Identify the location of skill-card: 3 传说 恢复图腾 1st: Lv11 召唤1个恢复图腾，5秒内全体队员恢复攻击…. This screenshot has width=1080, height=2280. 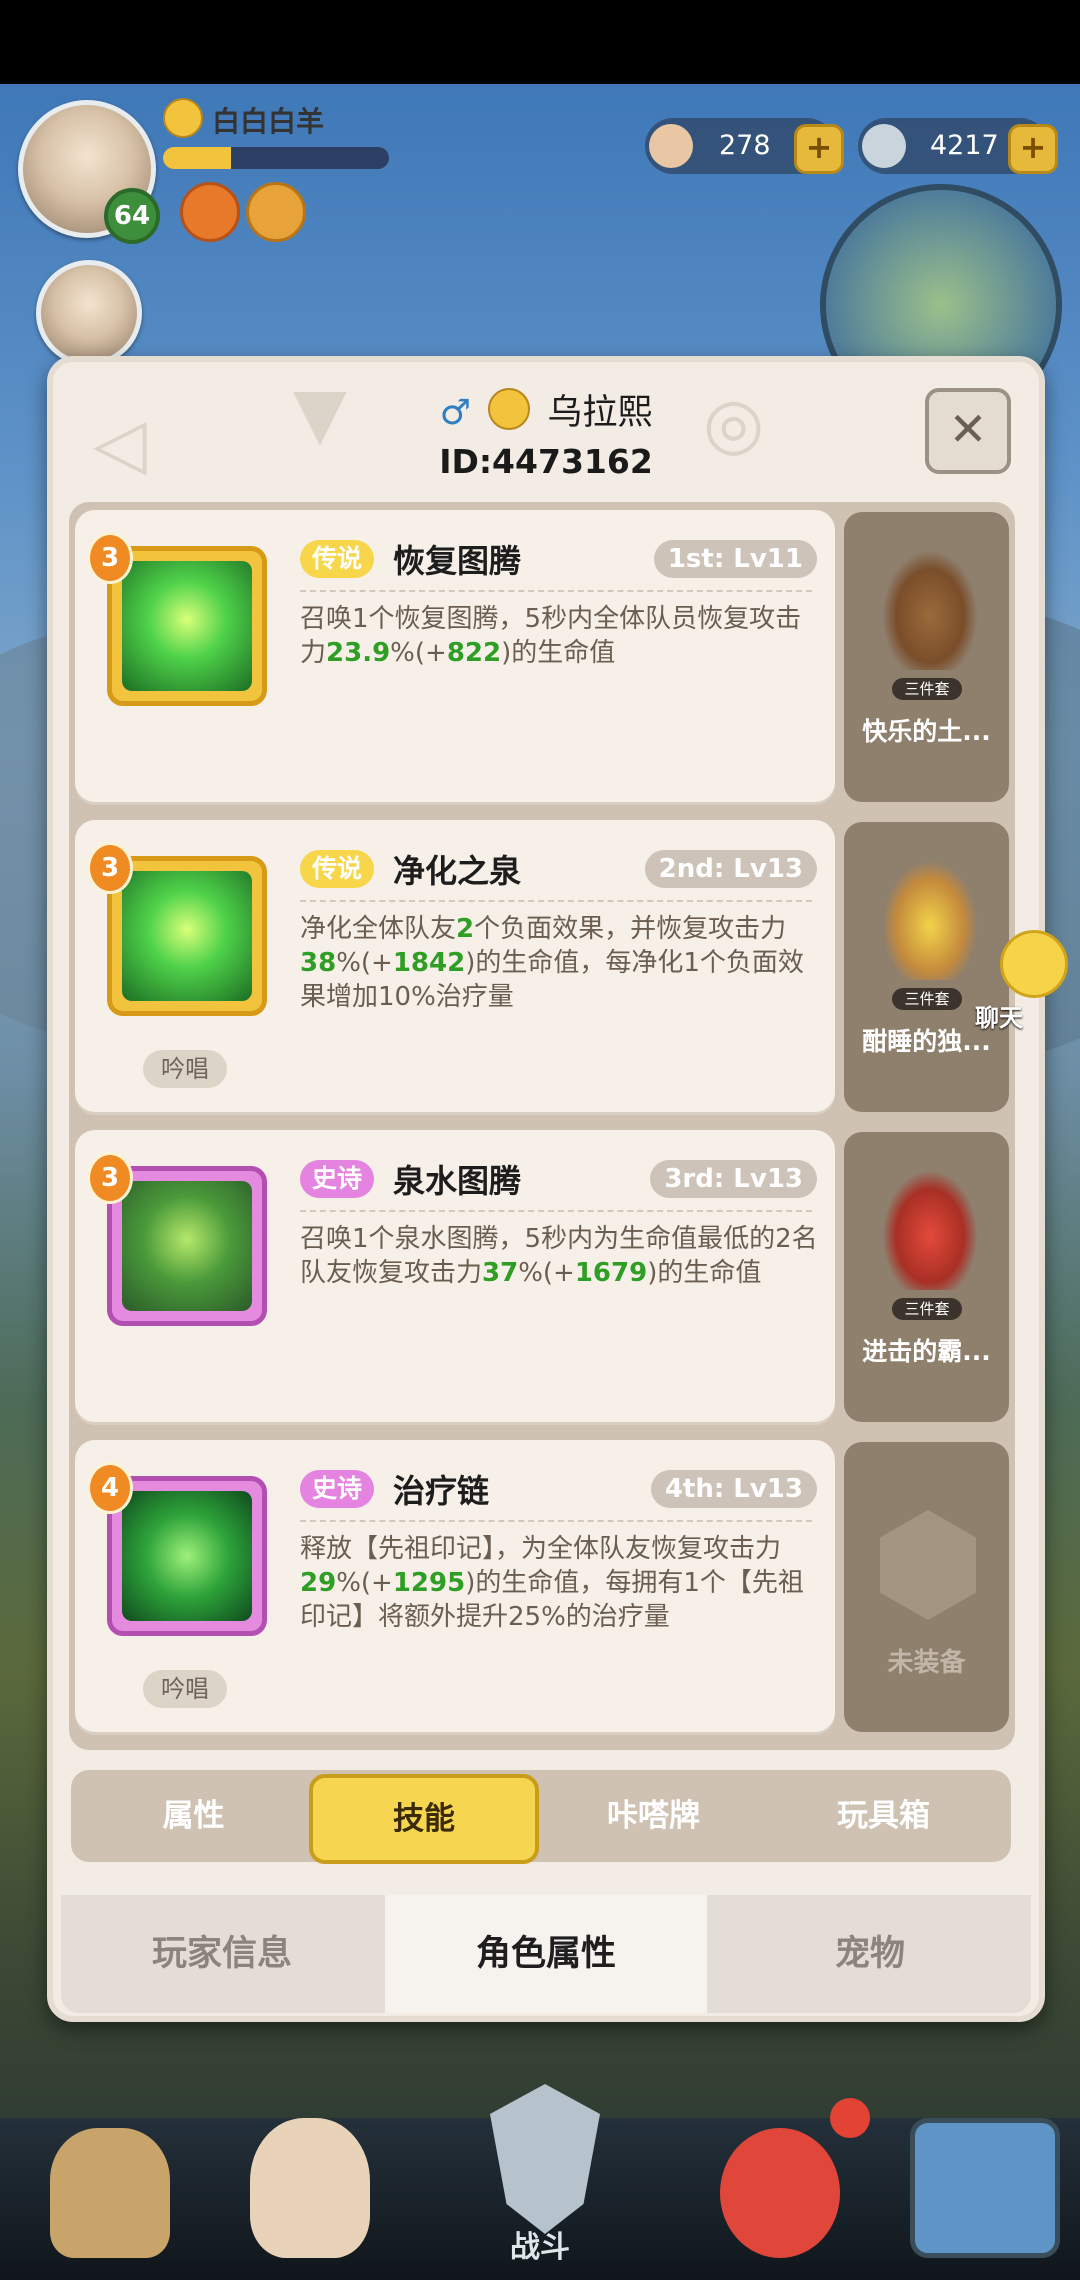
(455, 656).